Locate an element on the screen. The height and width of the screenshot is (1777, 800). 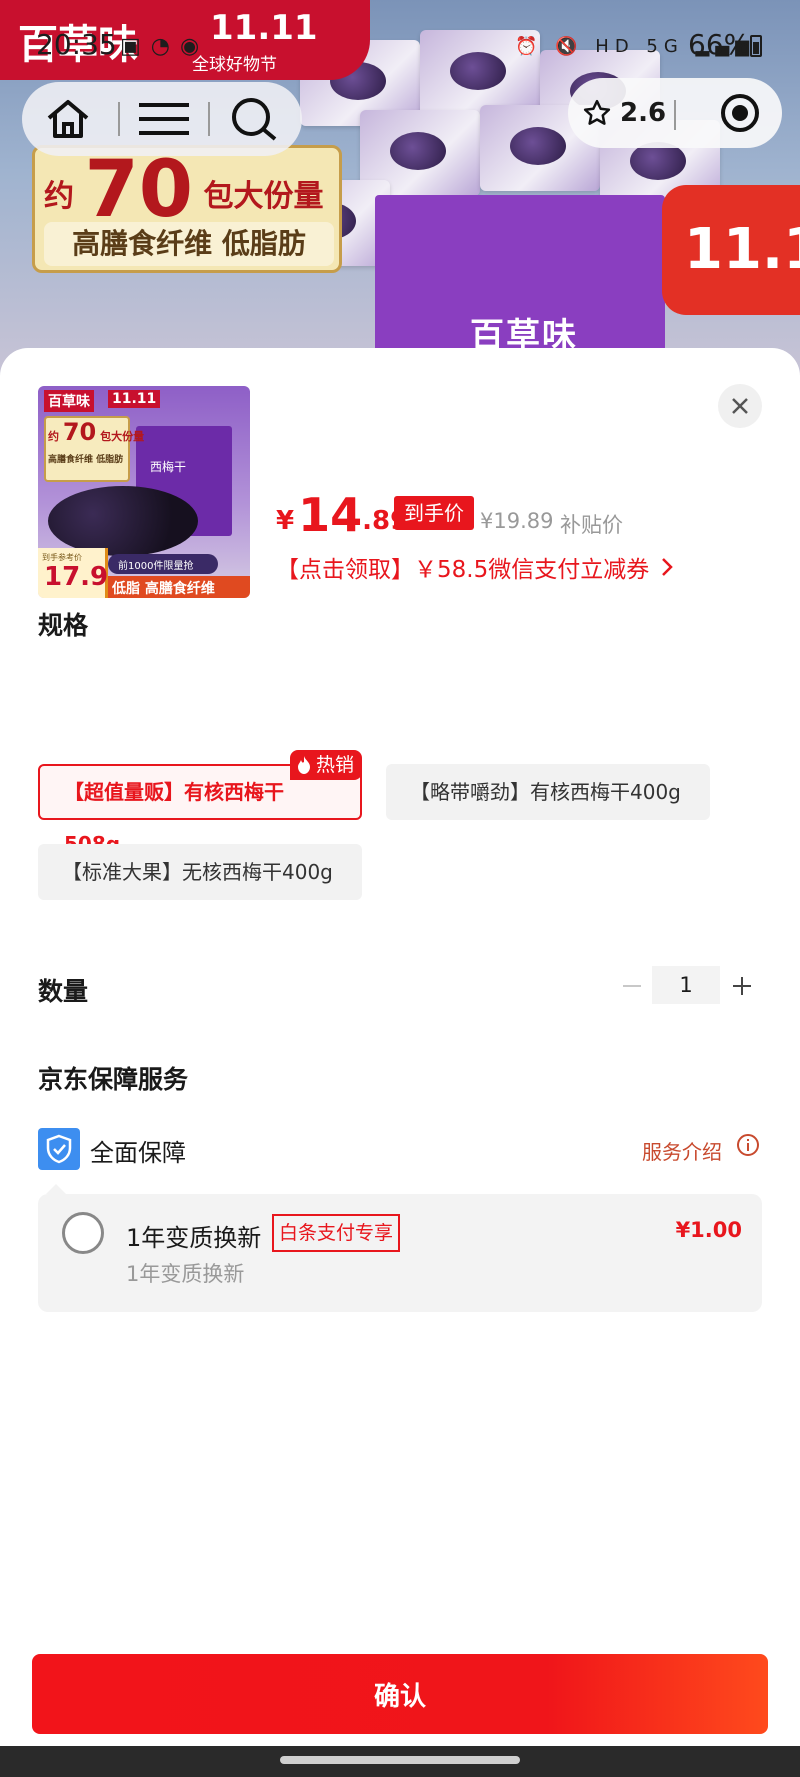
service-tag: 白条支付专享 is located at coordinates (336, 1233).